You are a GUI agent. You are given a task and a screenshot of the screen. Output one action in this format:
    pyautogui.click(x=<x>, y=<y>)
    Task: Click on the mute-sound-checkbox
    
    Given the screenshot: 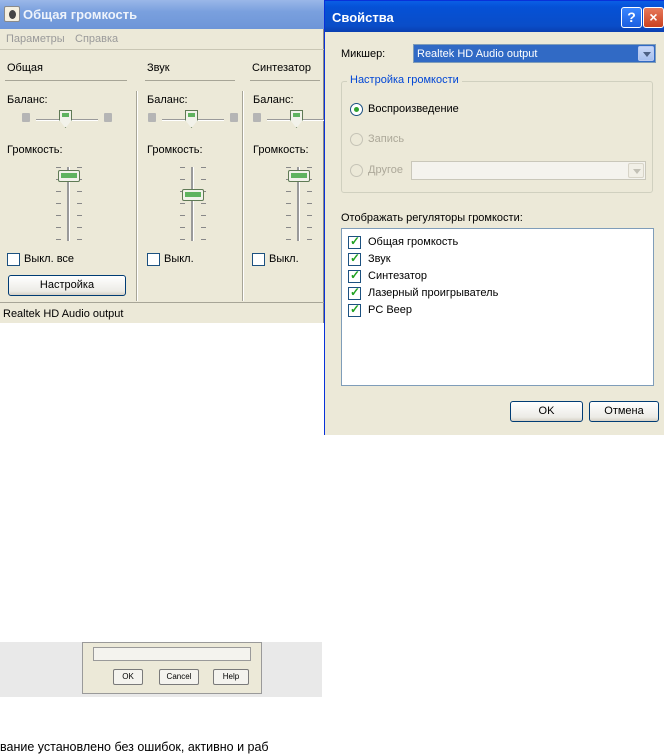 What is the action you would take?
    pyautogui.click(x=153, y=259)
    